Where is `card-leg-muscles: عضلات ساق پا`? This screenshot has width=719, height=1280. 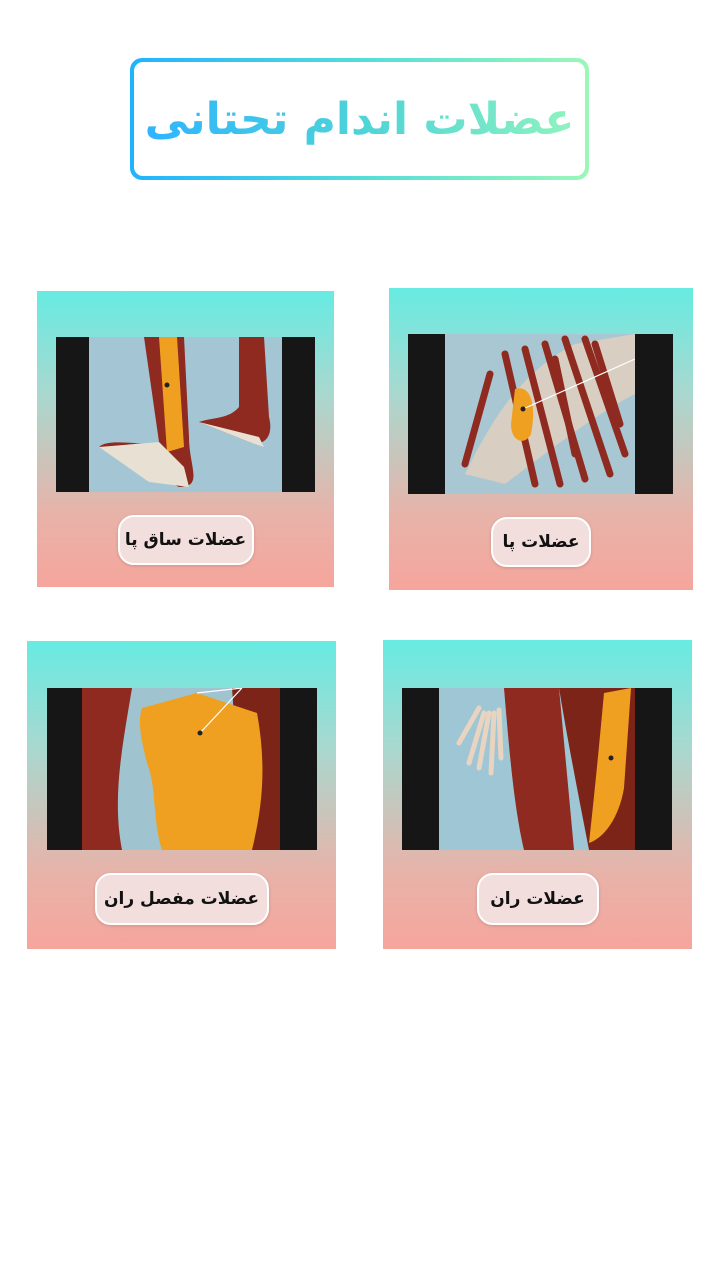
card-leg-muscles: عضلات ساق پا is located at coordinates (185, 439).